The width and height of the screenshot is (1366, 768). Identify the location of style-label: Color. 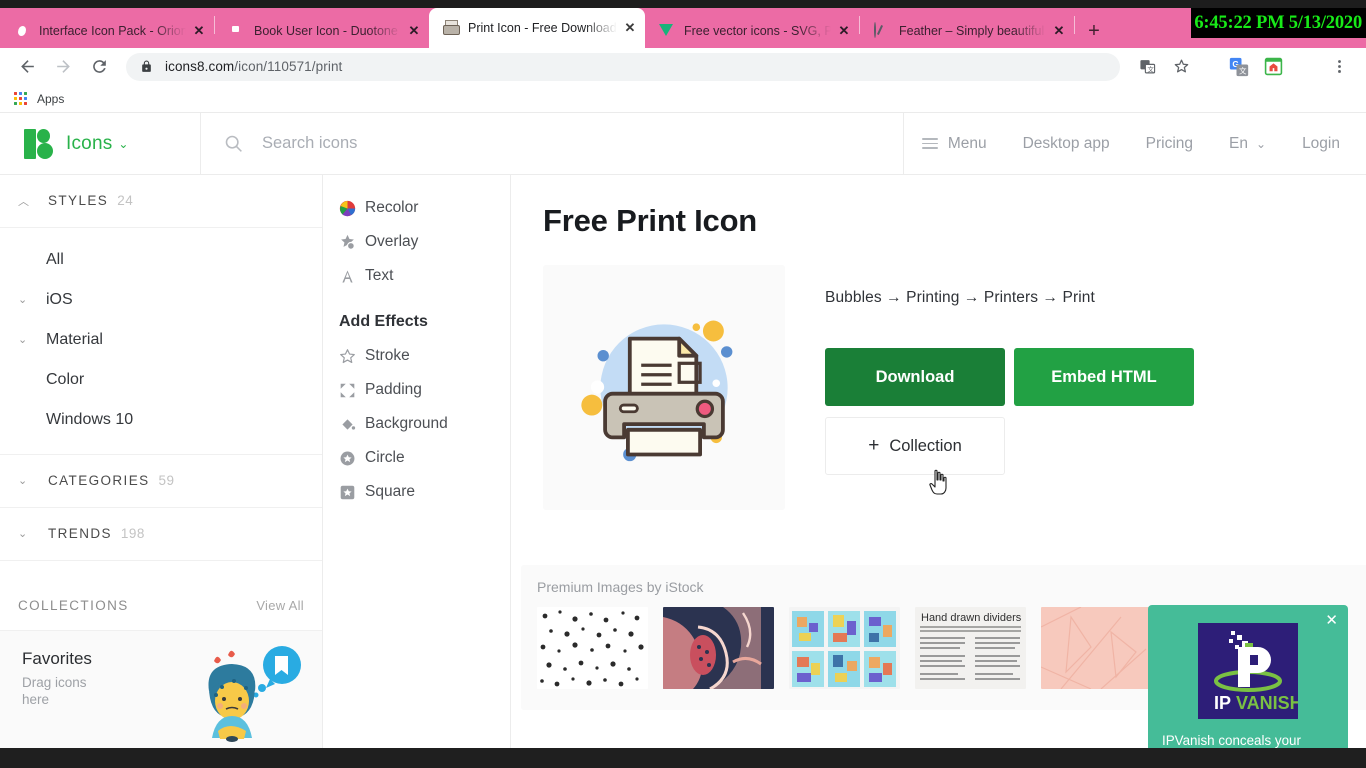
(65, 379).